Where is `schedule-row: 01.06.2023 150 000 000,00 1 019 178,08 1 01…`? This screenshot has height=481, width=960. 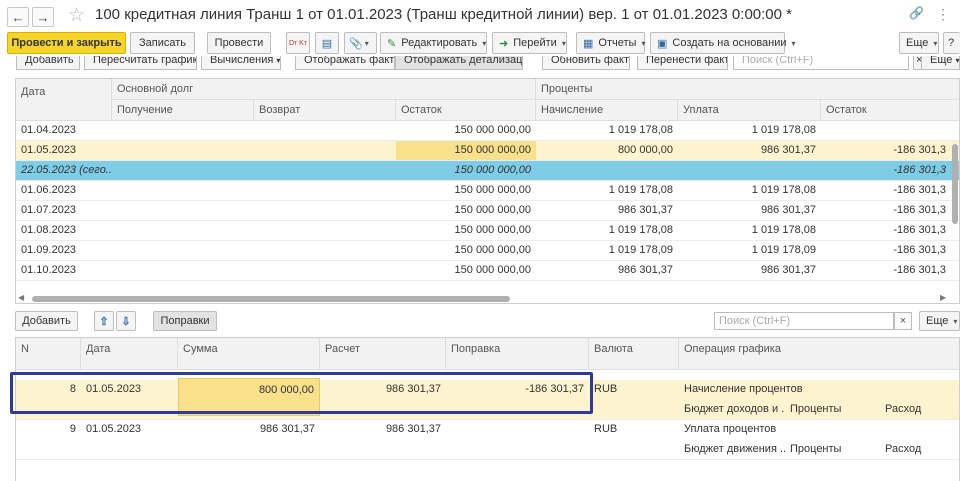
schedule-row: 01.06.2023 150 000 000,00 1 019 178,08 1 01… is located at coordinates (487, 191).